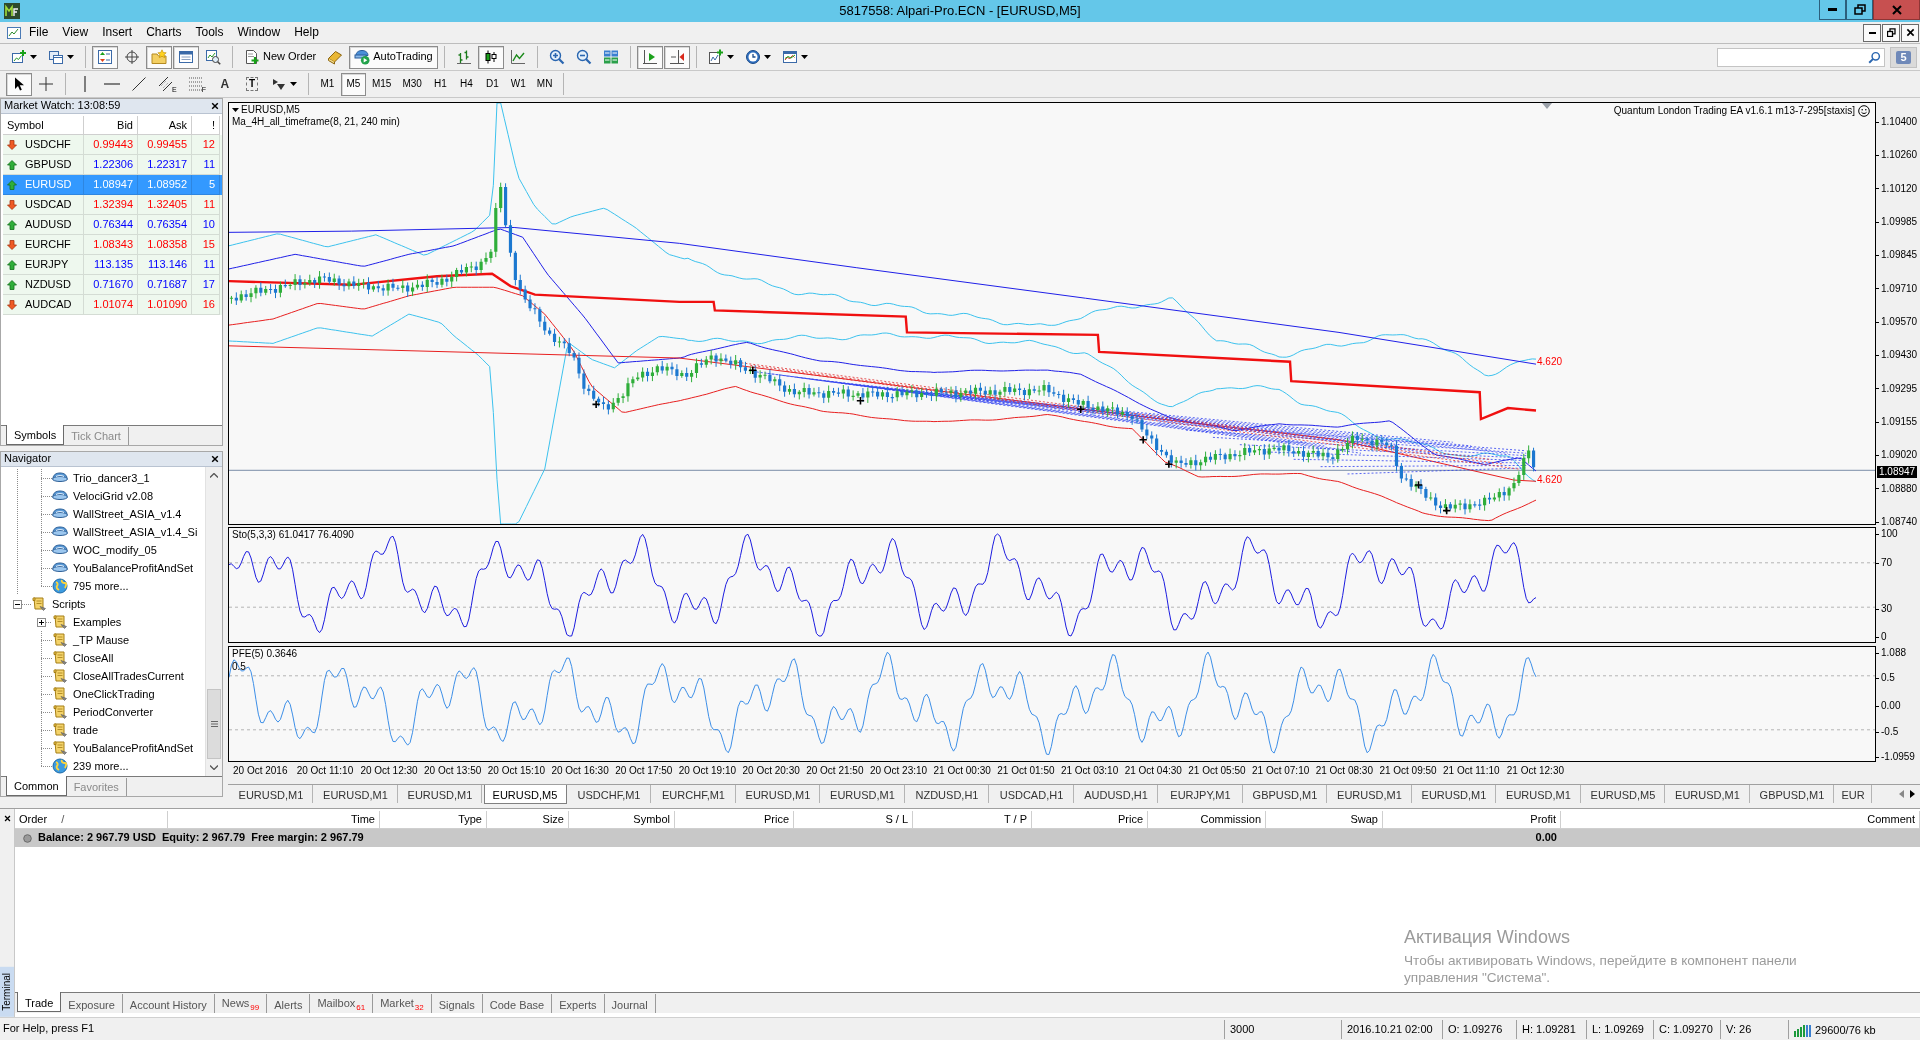  I want to click on menu-item: Window, so click(259, 32).